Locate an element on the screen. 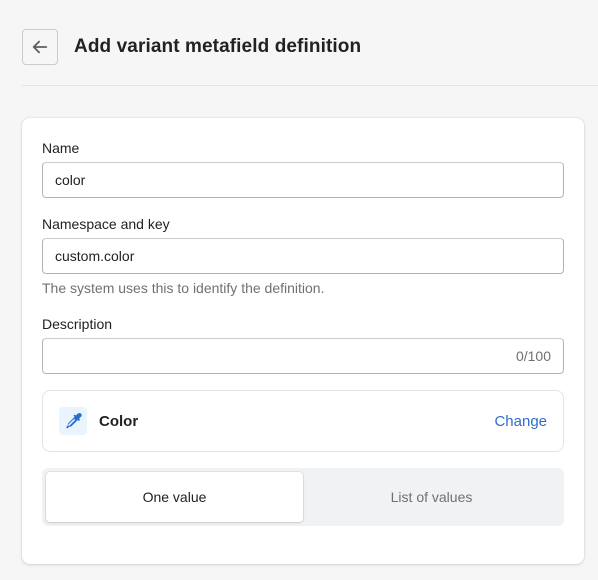 The width and height of the screenshot is (598, 580). name-field-wrapper is located at coordinates (303, 180).